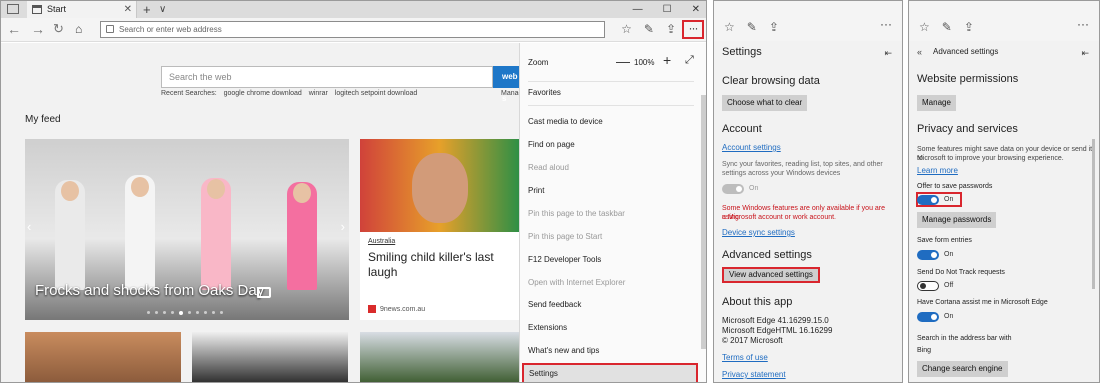 The width and height of the screenshot is (1100, 383). What do you see at coordinates (638, 9) in the screenshot?
I see `minimize-icon: —` at bounding box center [638, 9].